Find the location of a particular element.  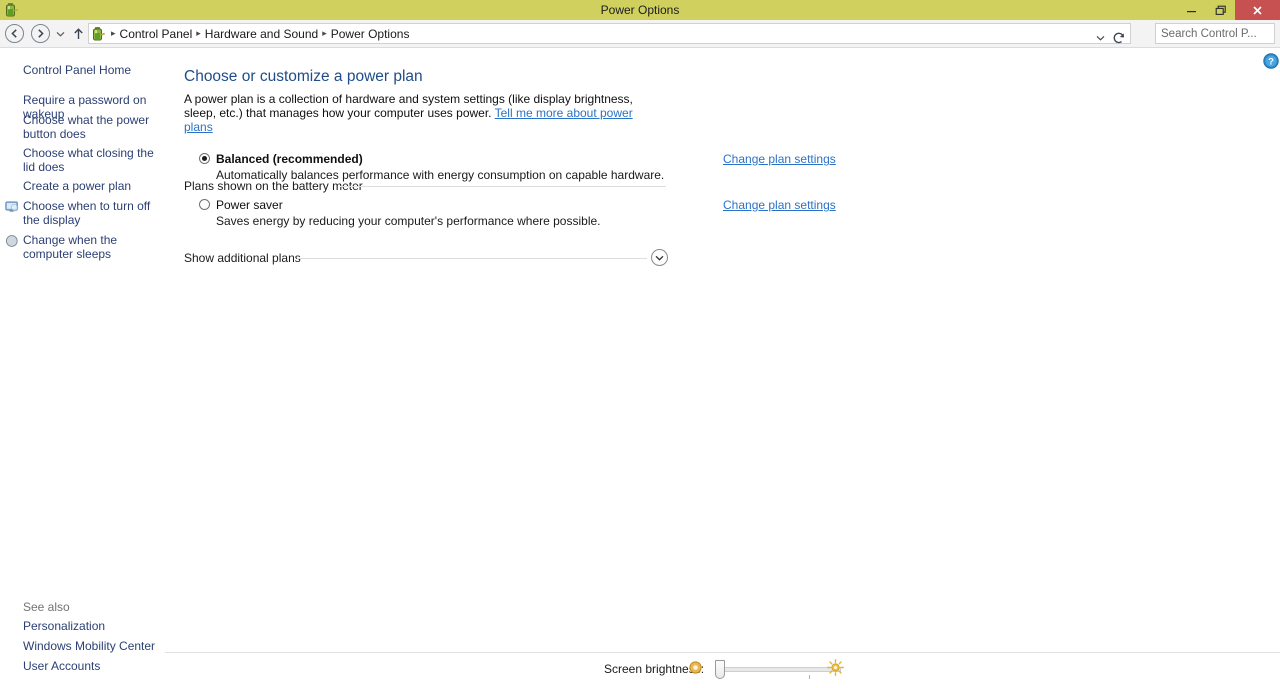

plan-name-power-saver: Power saver is located at coordinates (249, 205).